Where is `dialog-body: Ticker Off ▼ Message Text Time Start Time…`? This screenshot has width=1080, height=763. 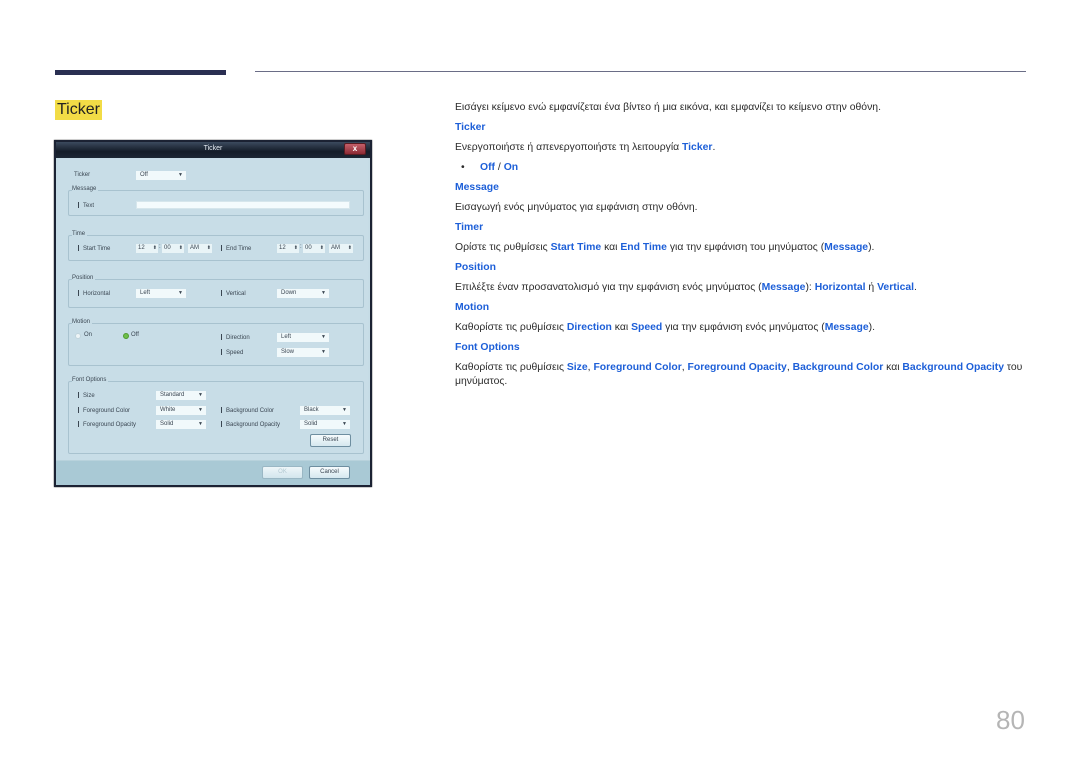 dialog-body: Ticker Off ▼ Message Text Time Start Time… is located at coordinates (213, 310).